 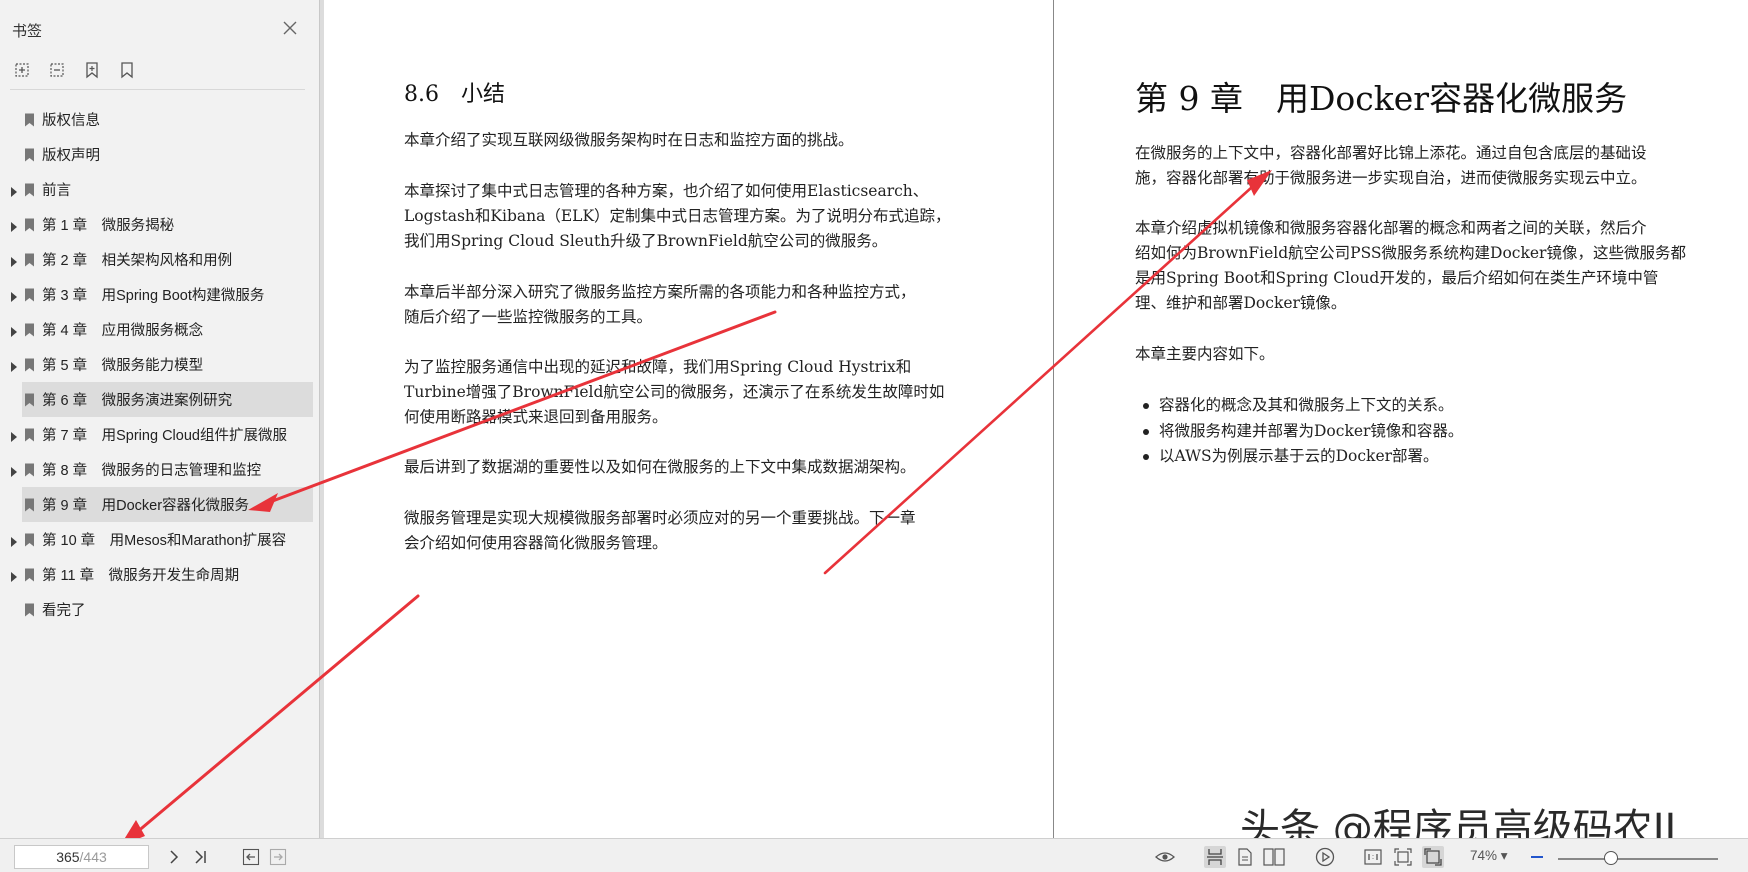 I want to click on expand-all-icon, so click(x=22, y=70).